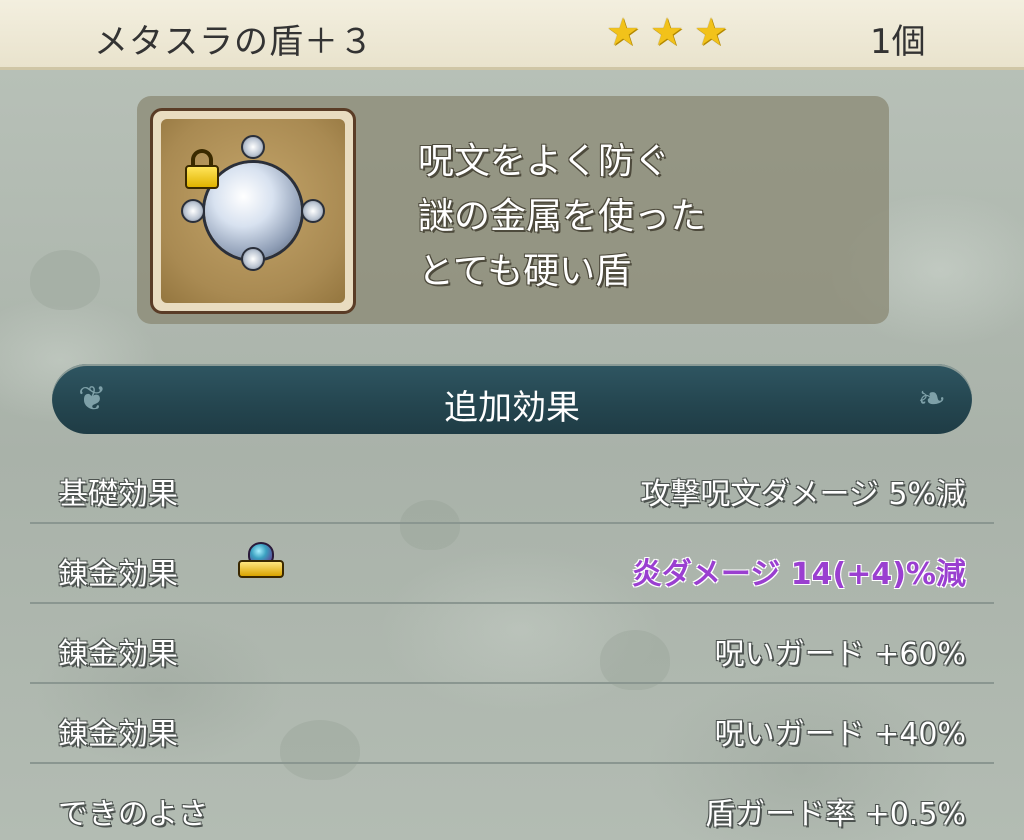 The image size is (1024, 840). I want to click on section-title: 追加効果, so click(512, 408).